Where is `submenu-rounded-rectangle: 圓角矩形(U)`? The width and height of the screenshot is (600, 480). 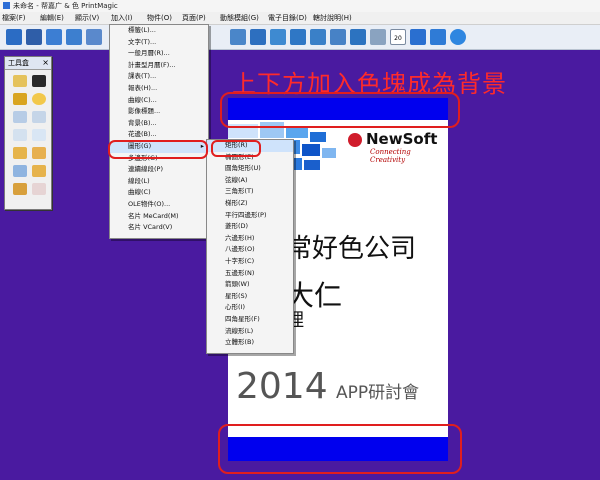 submenu-rounded-rectangle: 圓角矩形(U) is located at coordinates (250, 169).